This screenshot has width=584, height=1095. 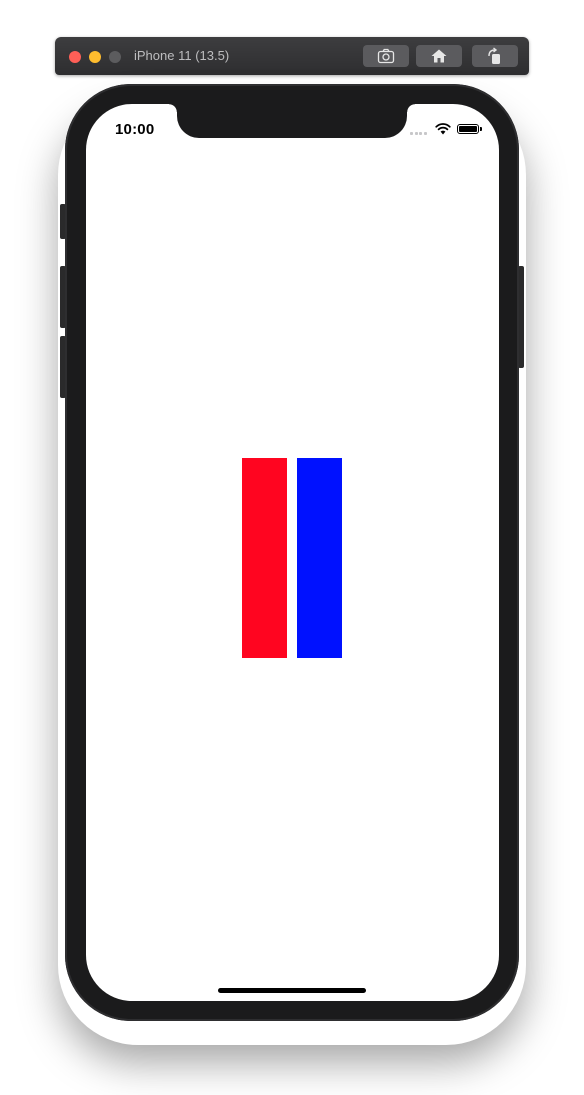 I want to click on battery-icon, so click(x=468, y=129).